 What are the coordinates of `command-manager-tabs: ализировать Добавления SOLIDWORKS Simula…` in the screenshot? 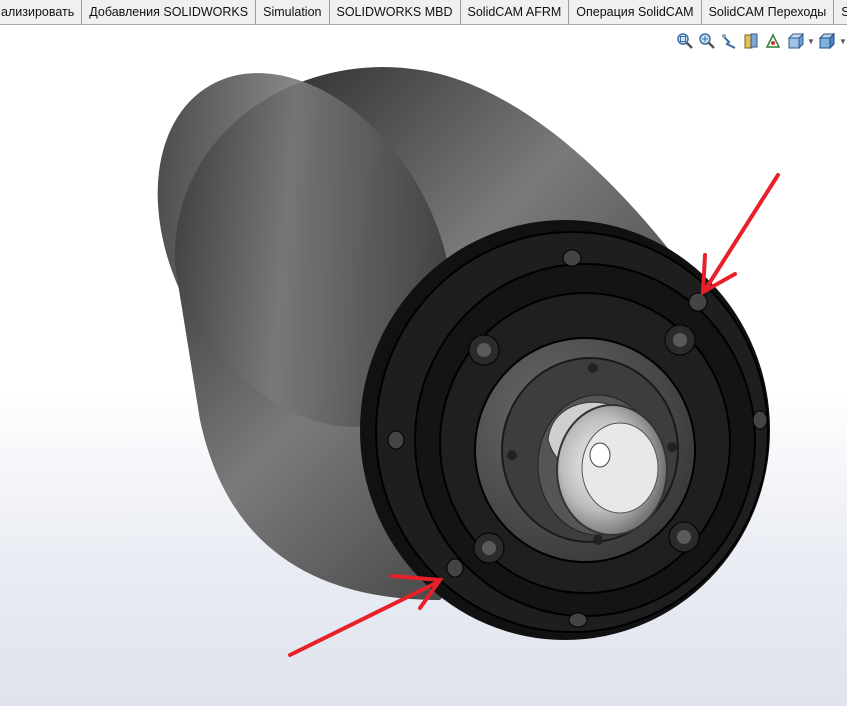 It's located at (423, 12).